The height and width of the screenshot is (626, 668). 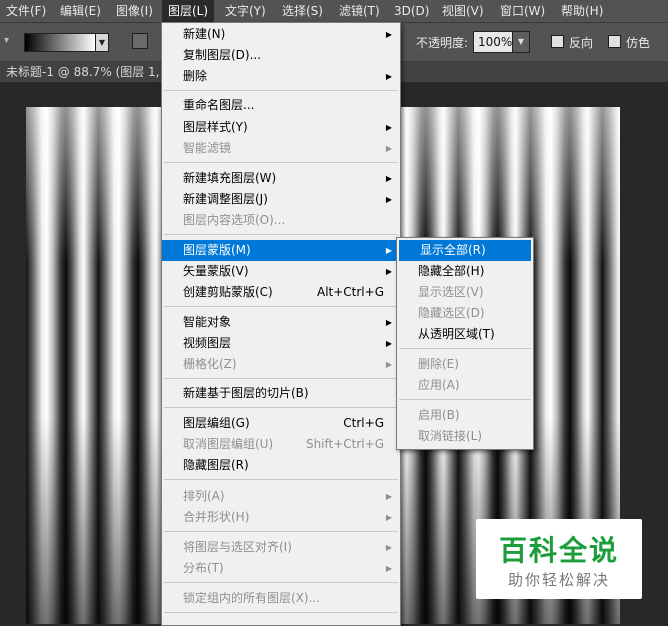 What do you see at coordinates (7, 40) in the screenshot?
I see `tool-arrow-icon: ▾` at bounding box center [7, 40].